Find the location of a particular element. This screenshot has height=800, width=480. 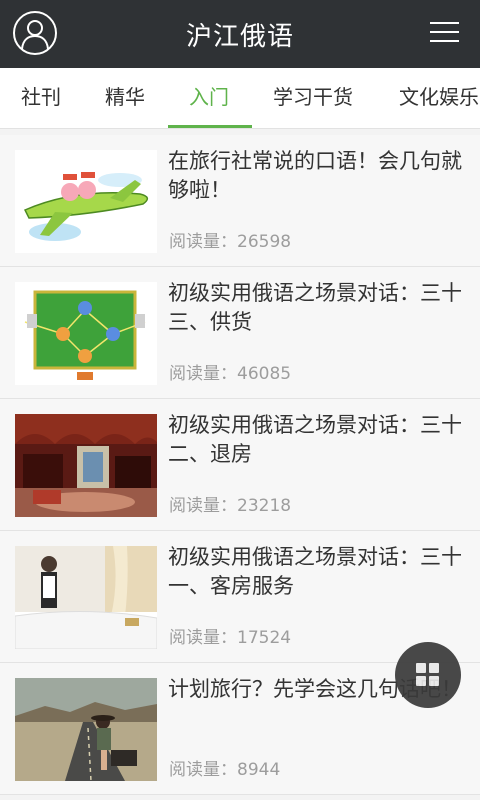

read-count-value: 46085 is located at coordinates (264, 374).